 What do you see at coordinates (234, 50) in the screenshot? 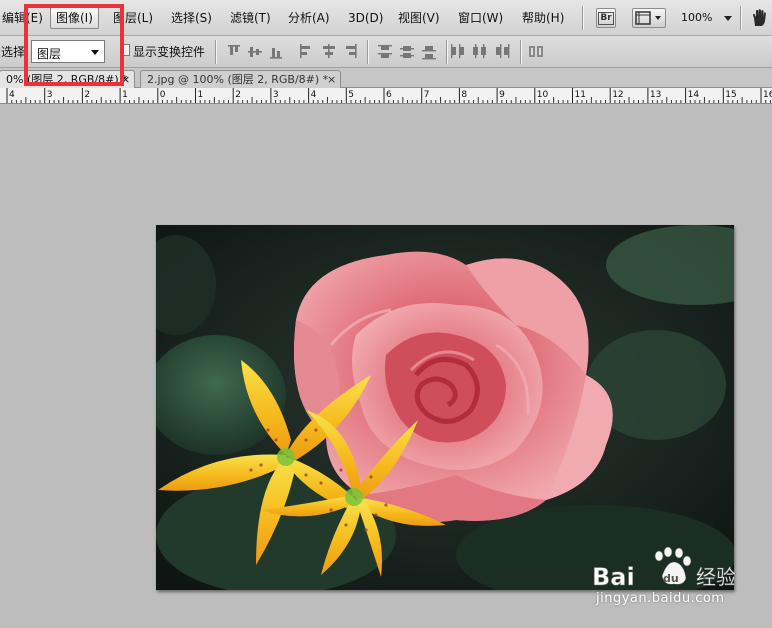
I see `align-top-icon` at bounding box center [234, 50].